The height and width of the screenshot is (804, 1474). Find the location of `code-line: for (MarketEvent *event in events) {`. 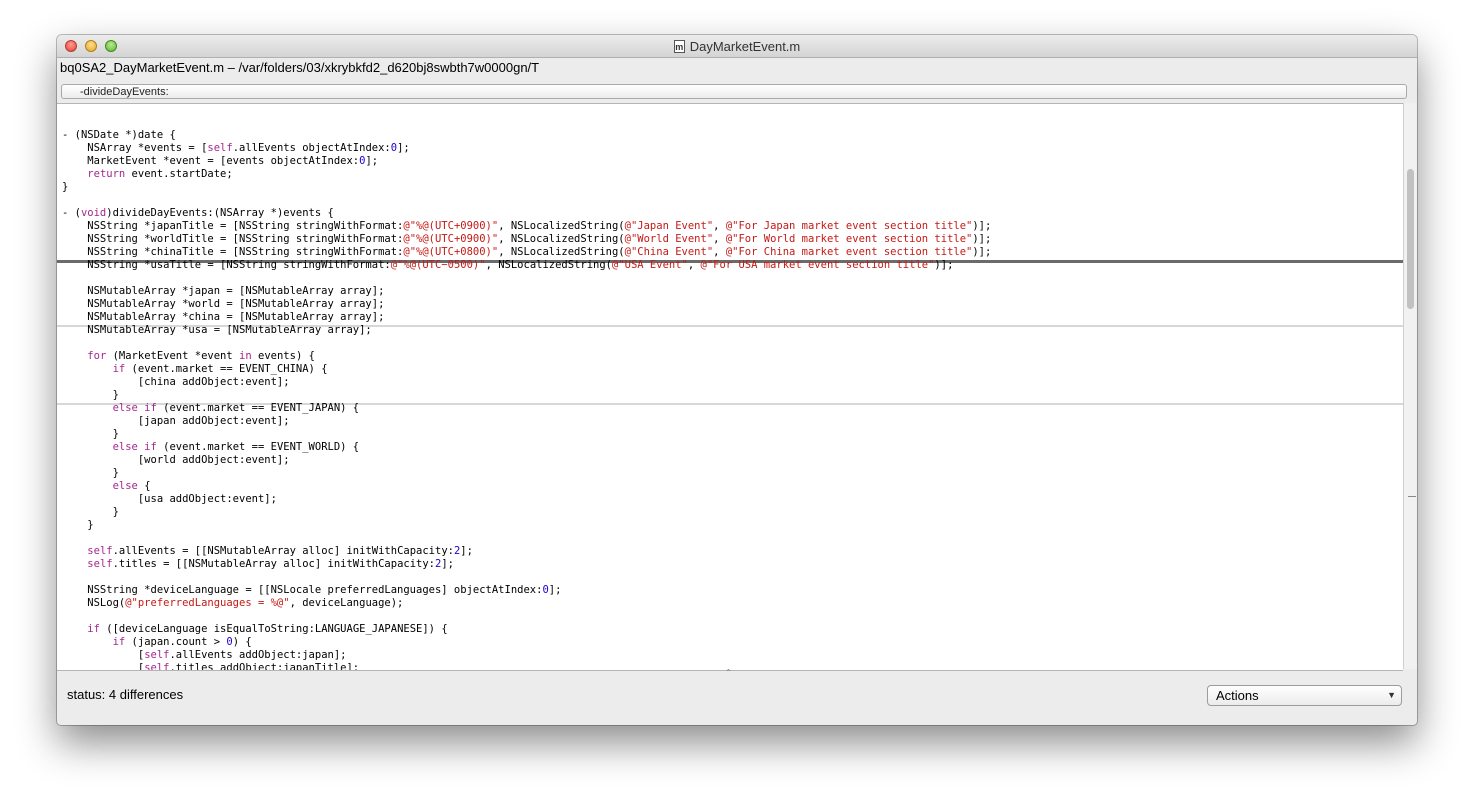

code-line: for (MarketEvent *event in events) { is located at coordinates (526, 356).